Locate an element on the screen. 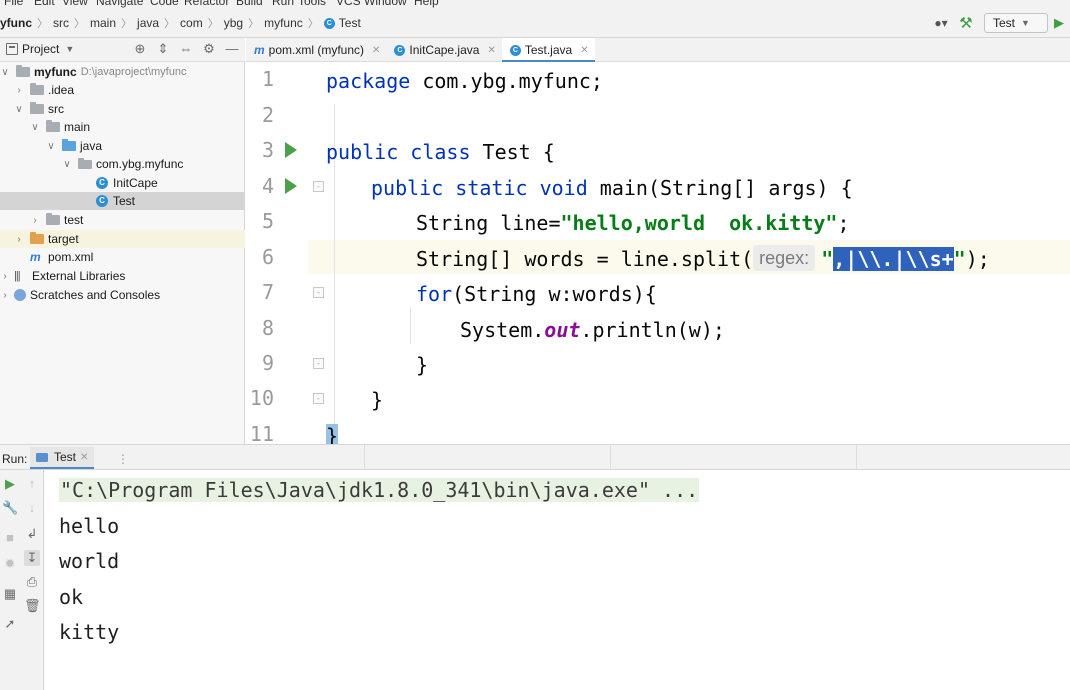  soft-wrap-icon: ↲ is located at coordinates (32, 534).